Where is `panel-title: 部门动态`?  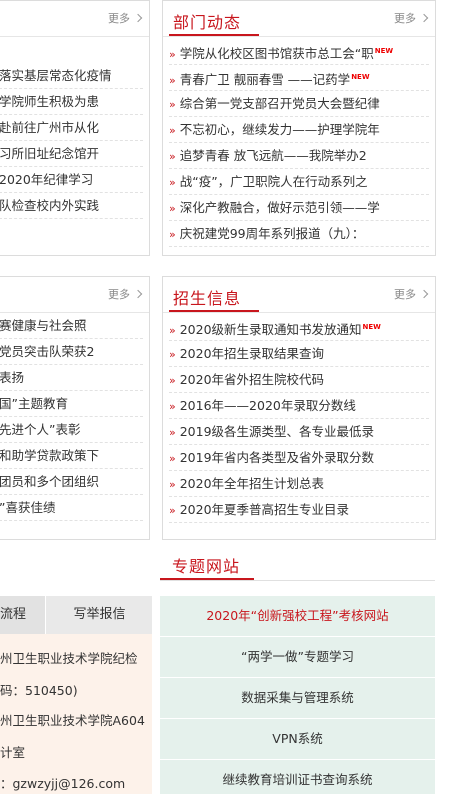 panel-title: 部门动态 is located at coordinates (207, 22).